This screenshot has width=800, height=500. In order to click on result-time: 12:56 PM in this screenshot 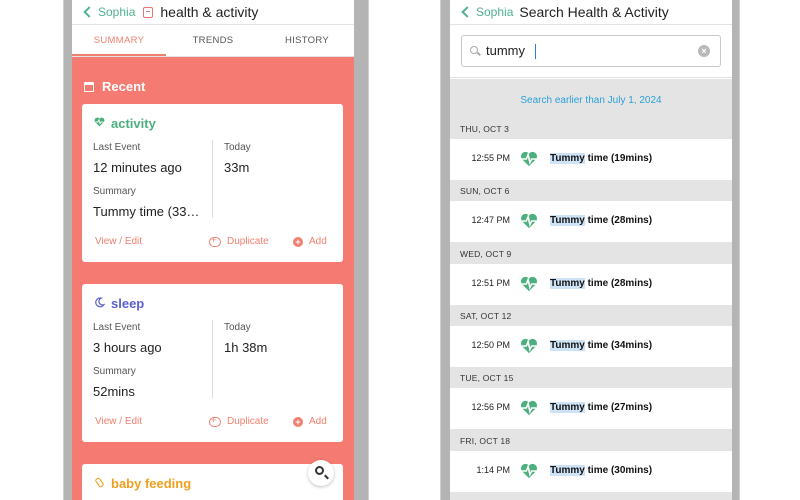, I will do `click(490, 407)`.